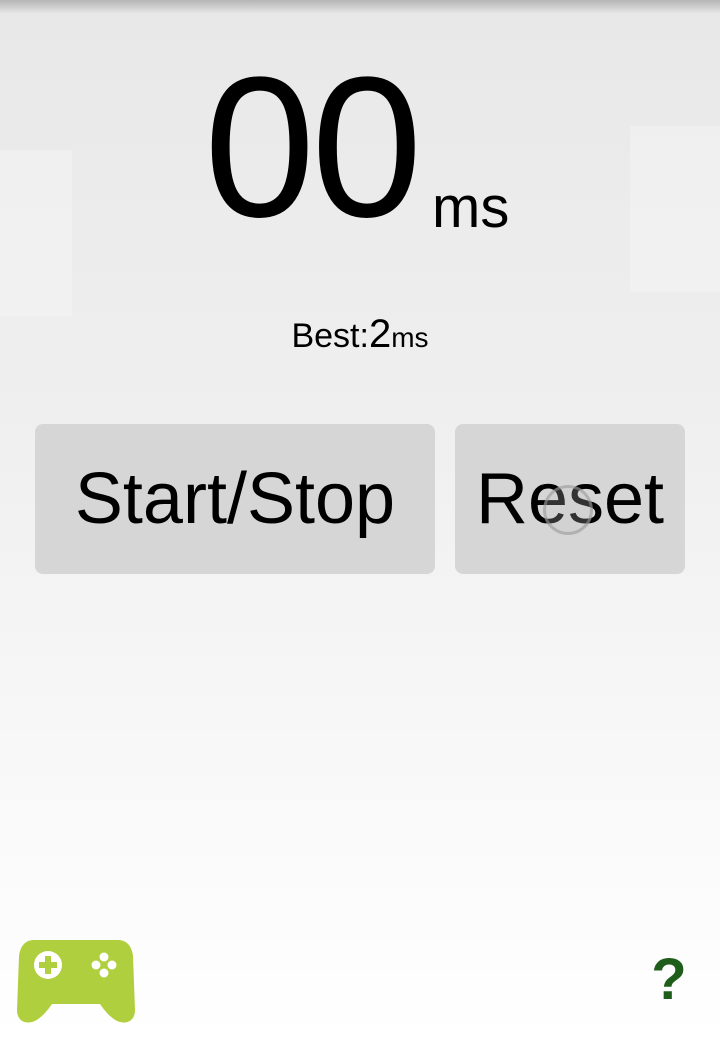  What do you see at coordinates (669, 980) in the screenshot?
I see `help-icon: ?` at bounding box center [669, 980].